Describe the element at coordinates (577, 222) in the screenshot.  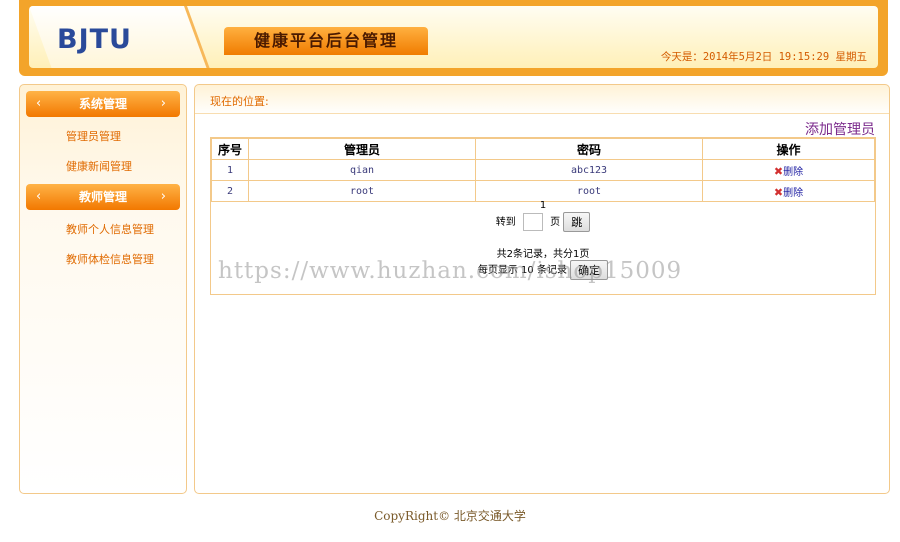
I see `jump-button: 跳` at that location.